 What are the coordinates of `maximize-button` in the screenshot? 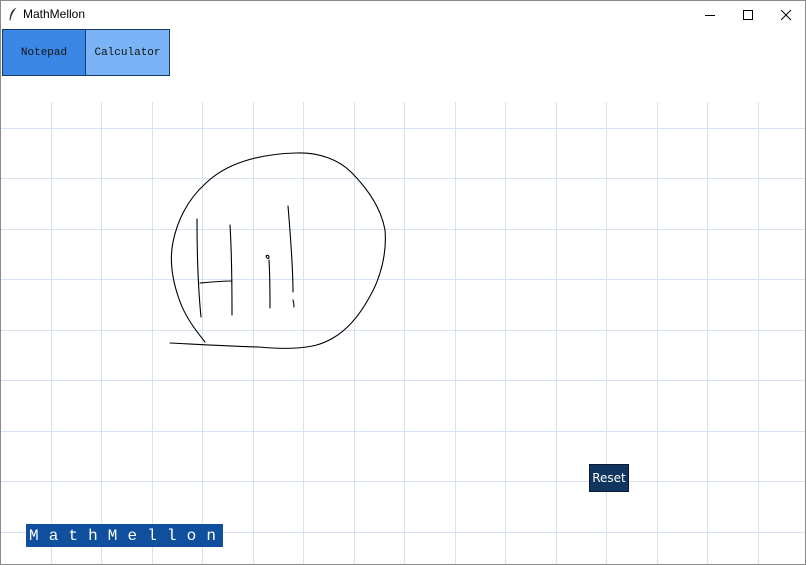 It's located at (748, 14).